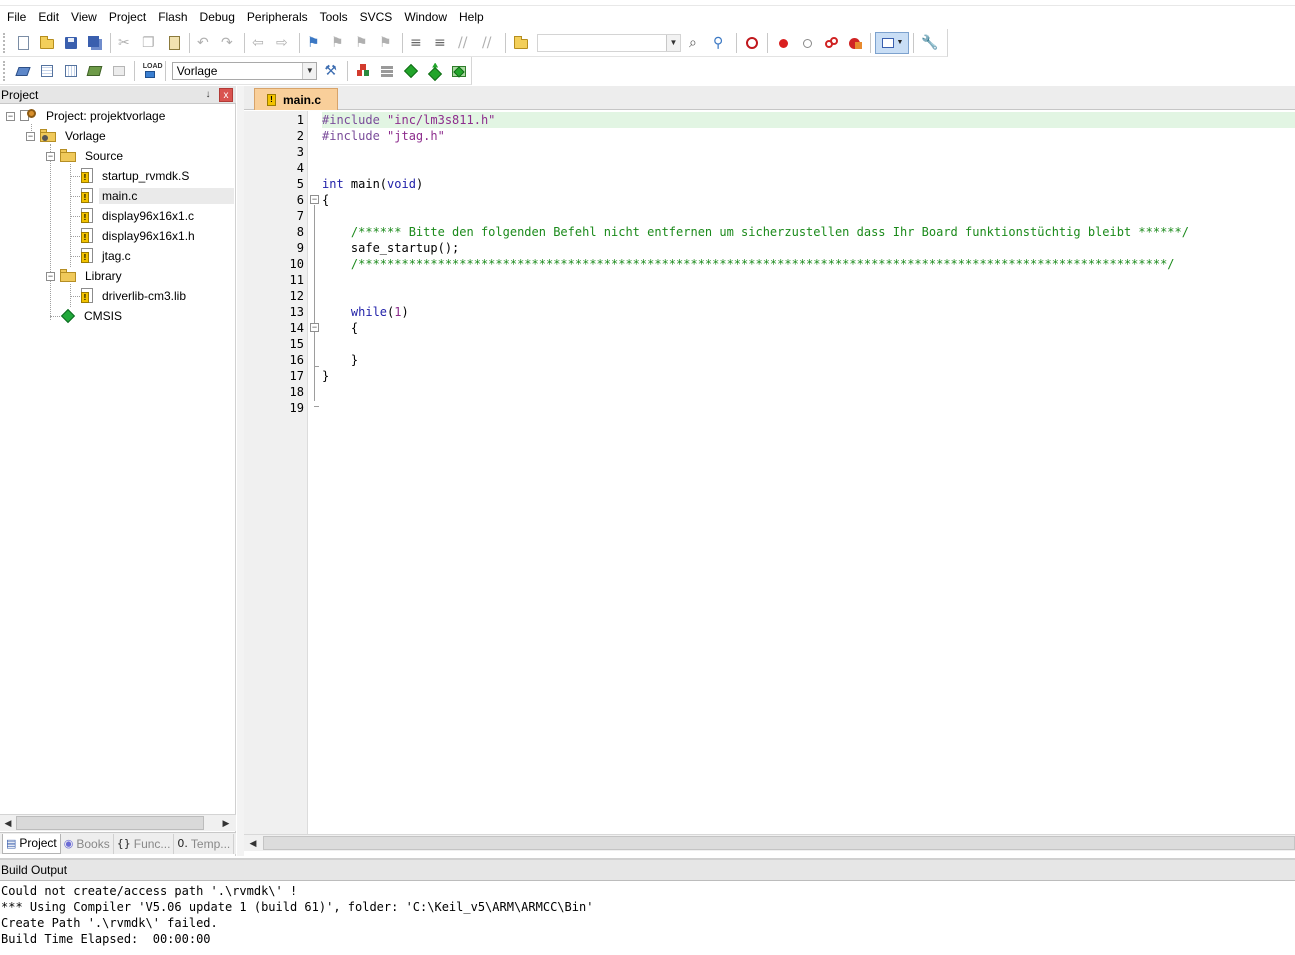 The height and width of the screenshot is (955, 1295). What do you see at coordinates (92, 276) in the screenshot?
I see `tree-group-library: Library` at bounding box center [92, 276].